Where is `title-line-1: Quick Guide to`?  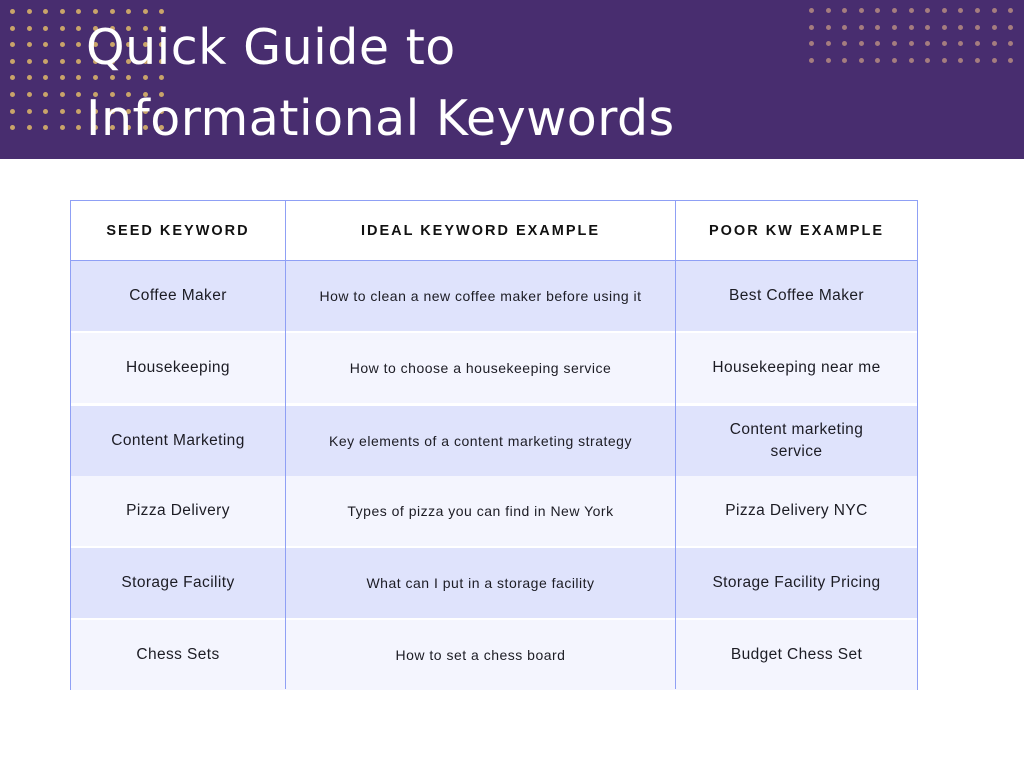
title-line-1: Quick Guide to is located at coordinates (271, 47).